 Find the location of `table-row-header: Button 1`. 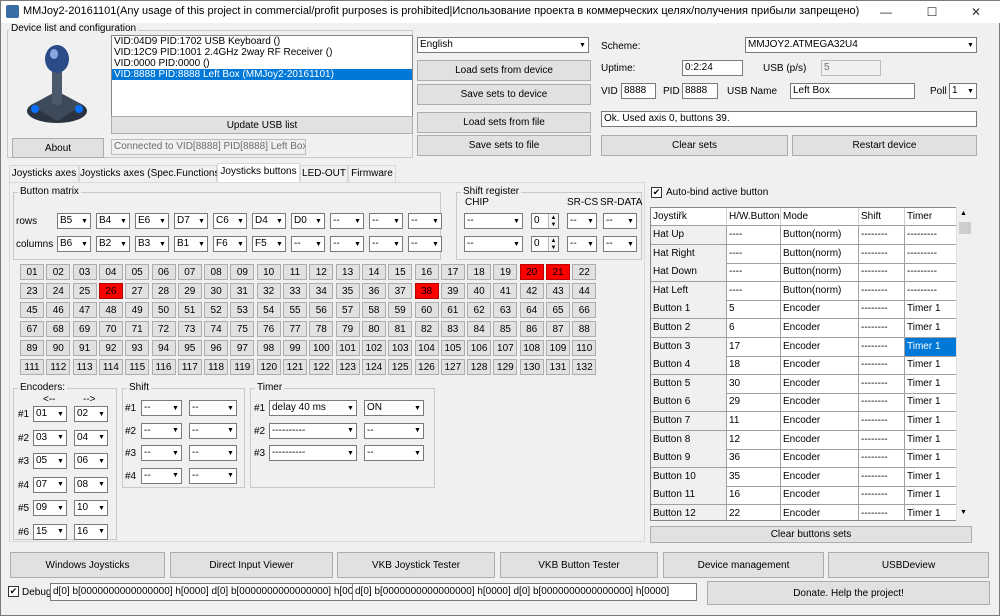

table-row-header: Button 1 is located at coordinates (689, 310).